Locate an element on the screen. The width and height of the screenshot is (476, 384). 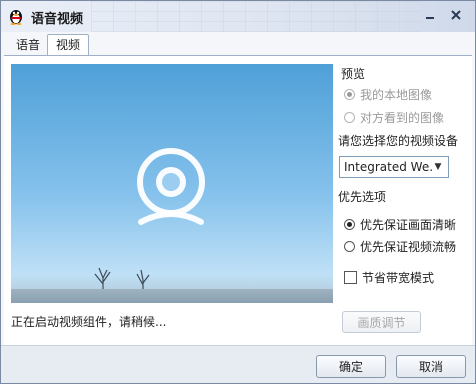
tab-bar: 语音 视频 is located at coordinates (238, 43).